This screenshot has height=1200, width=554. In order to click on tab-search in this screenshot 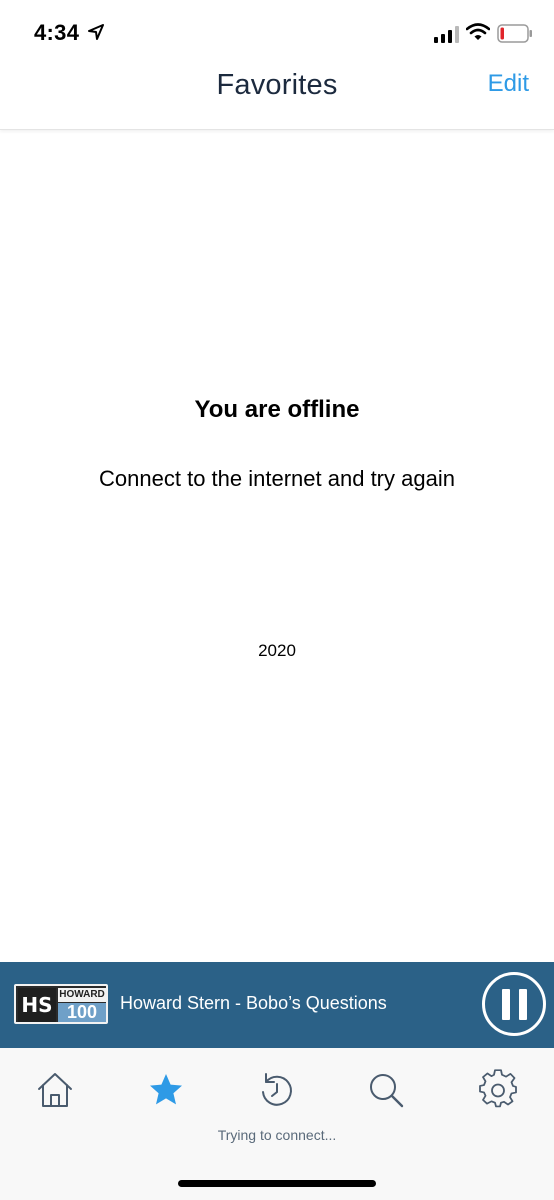, I will do `click(386, 1090)`.